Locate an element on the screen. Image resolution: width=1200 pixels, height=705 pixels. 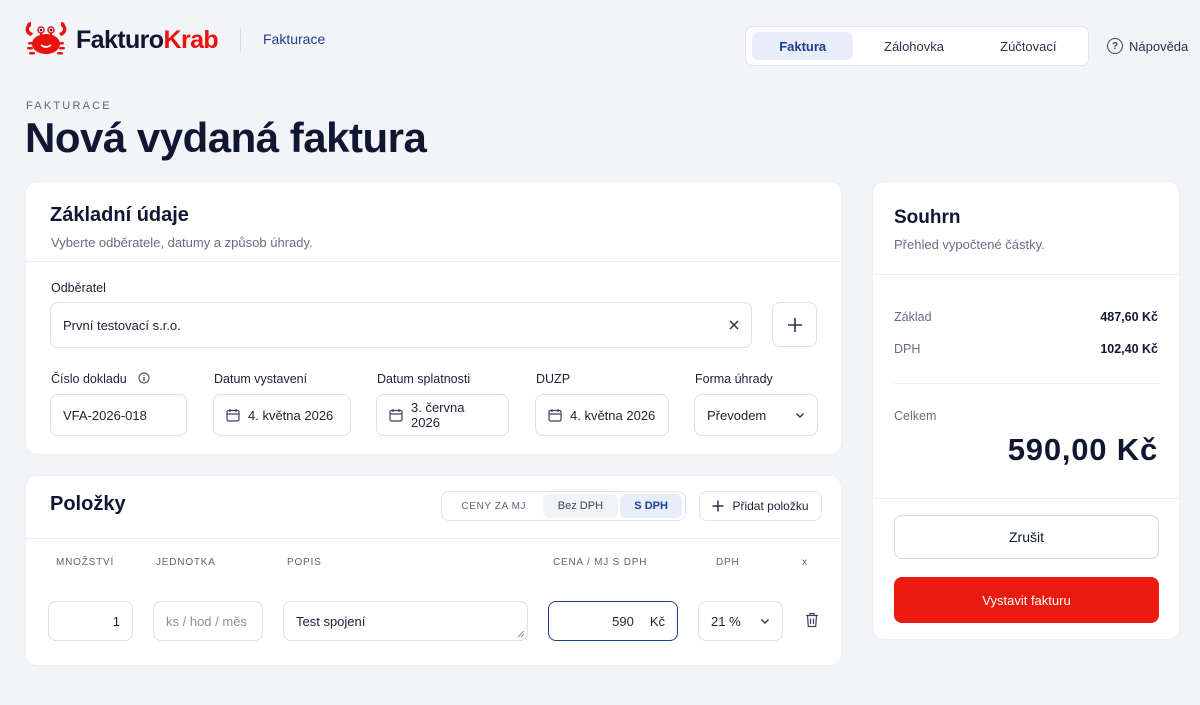
document-type-switch: Faktura Zálohovka Zúčtovací is located at coordinates (917, 46).